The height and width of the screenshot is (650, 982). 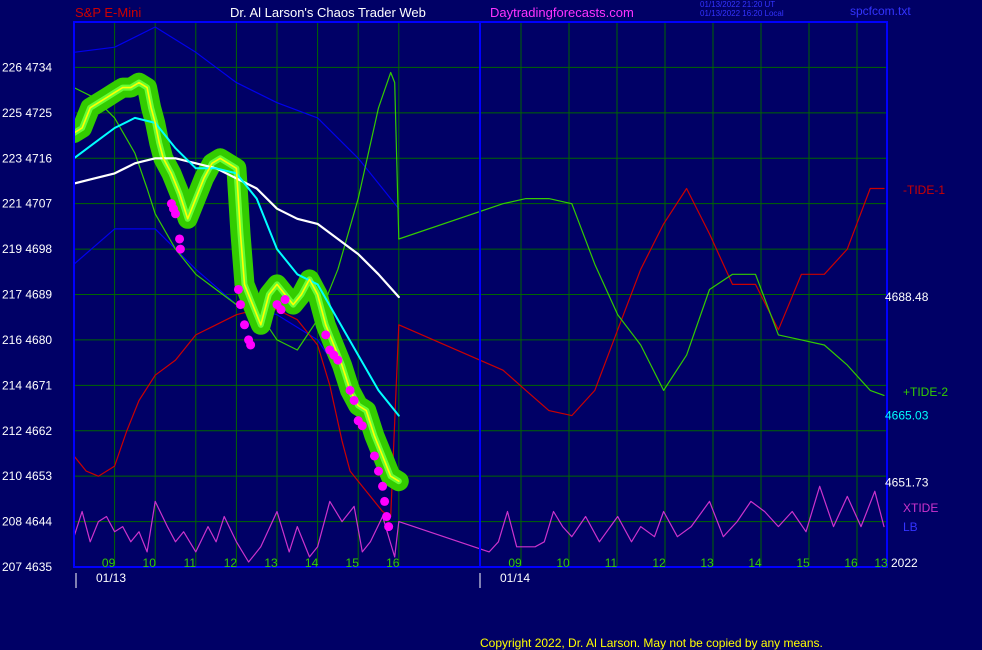 I want to click on date-label: 01/13, so click(x=111, y=578).